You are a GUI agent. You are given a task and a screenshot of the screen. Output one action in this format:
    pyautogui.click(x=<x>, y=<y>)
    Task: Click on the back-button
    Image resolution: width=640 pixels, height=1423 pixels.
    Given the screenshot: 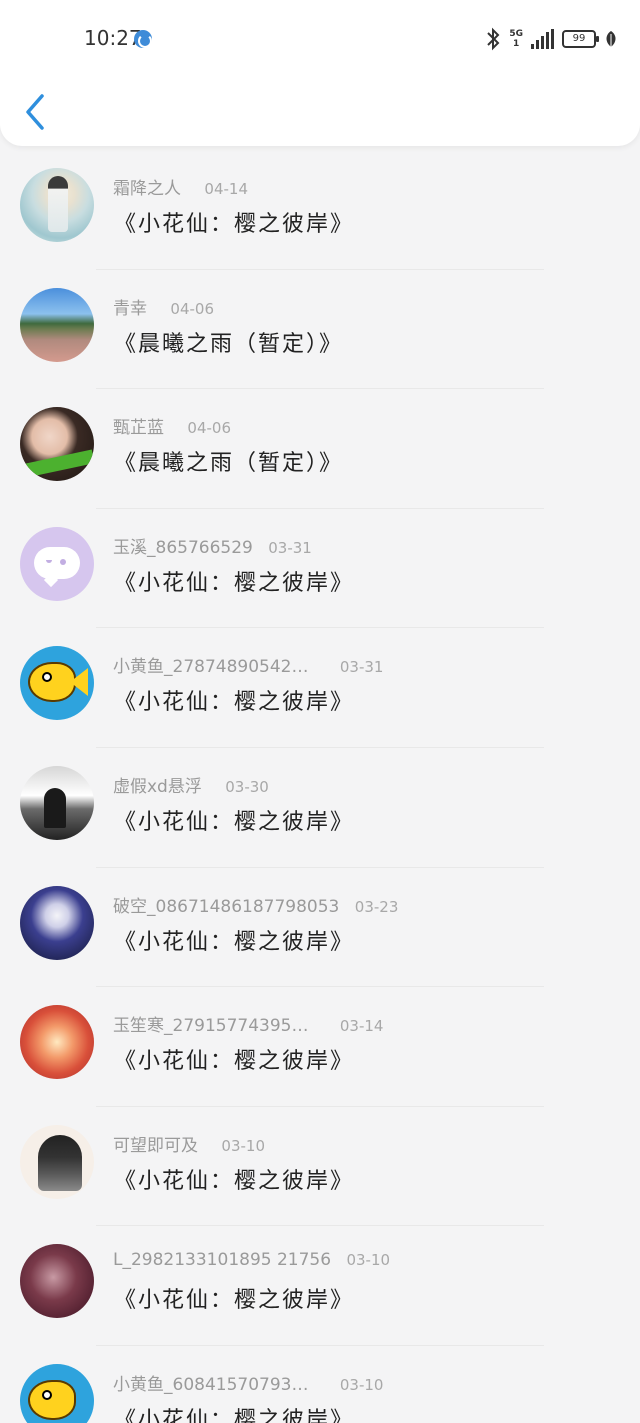 What is the action you would take?
    pyautogui.click(x=36, y=112)
    